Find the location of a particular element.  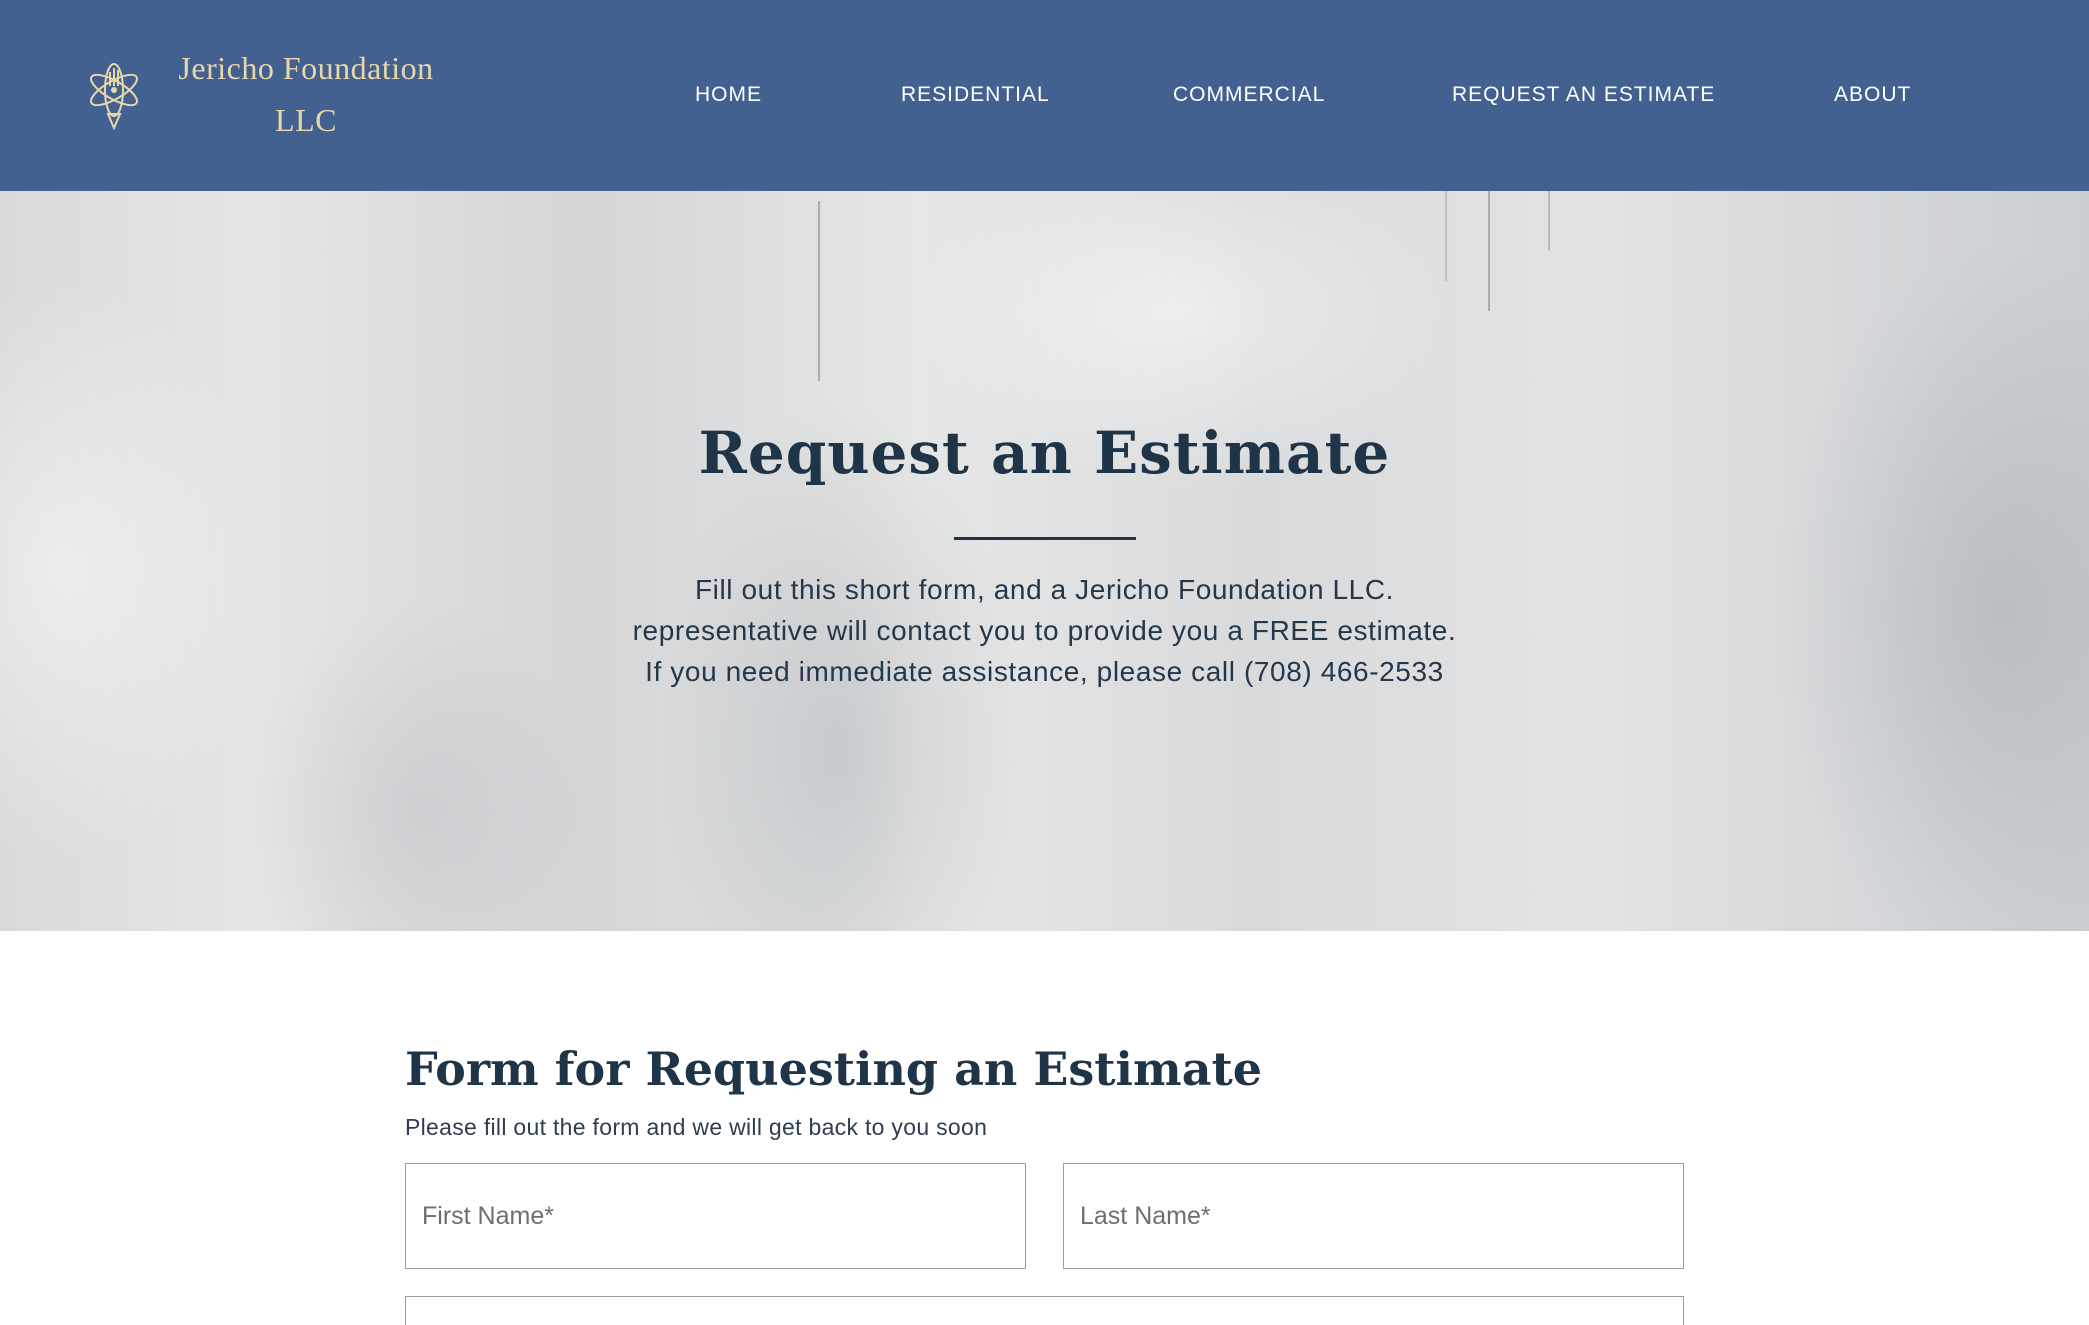

nav-request-an-estimate: REQUEST AN ESTIMATE is located at coordinates (1583, 95).